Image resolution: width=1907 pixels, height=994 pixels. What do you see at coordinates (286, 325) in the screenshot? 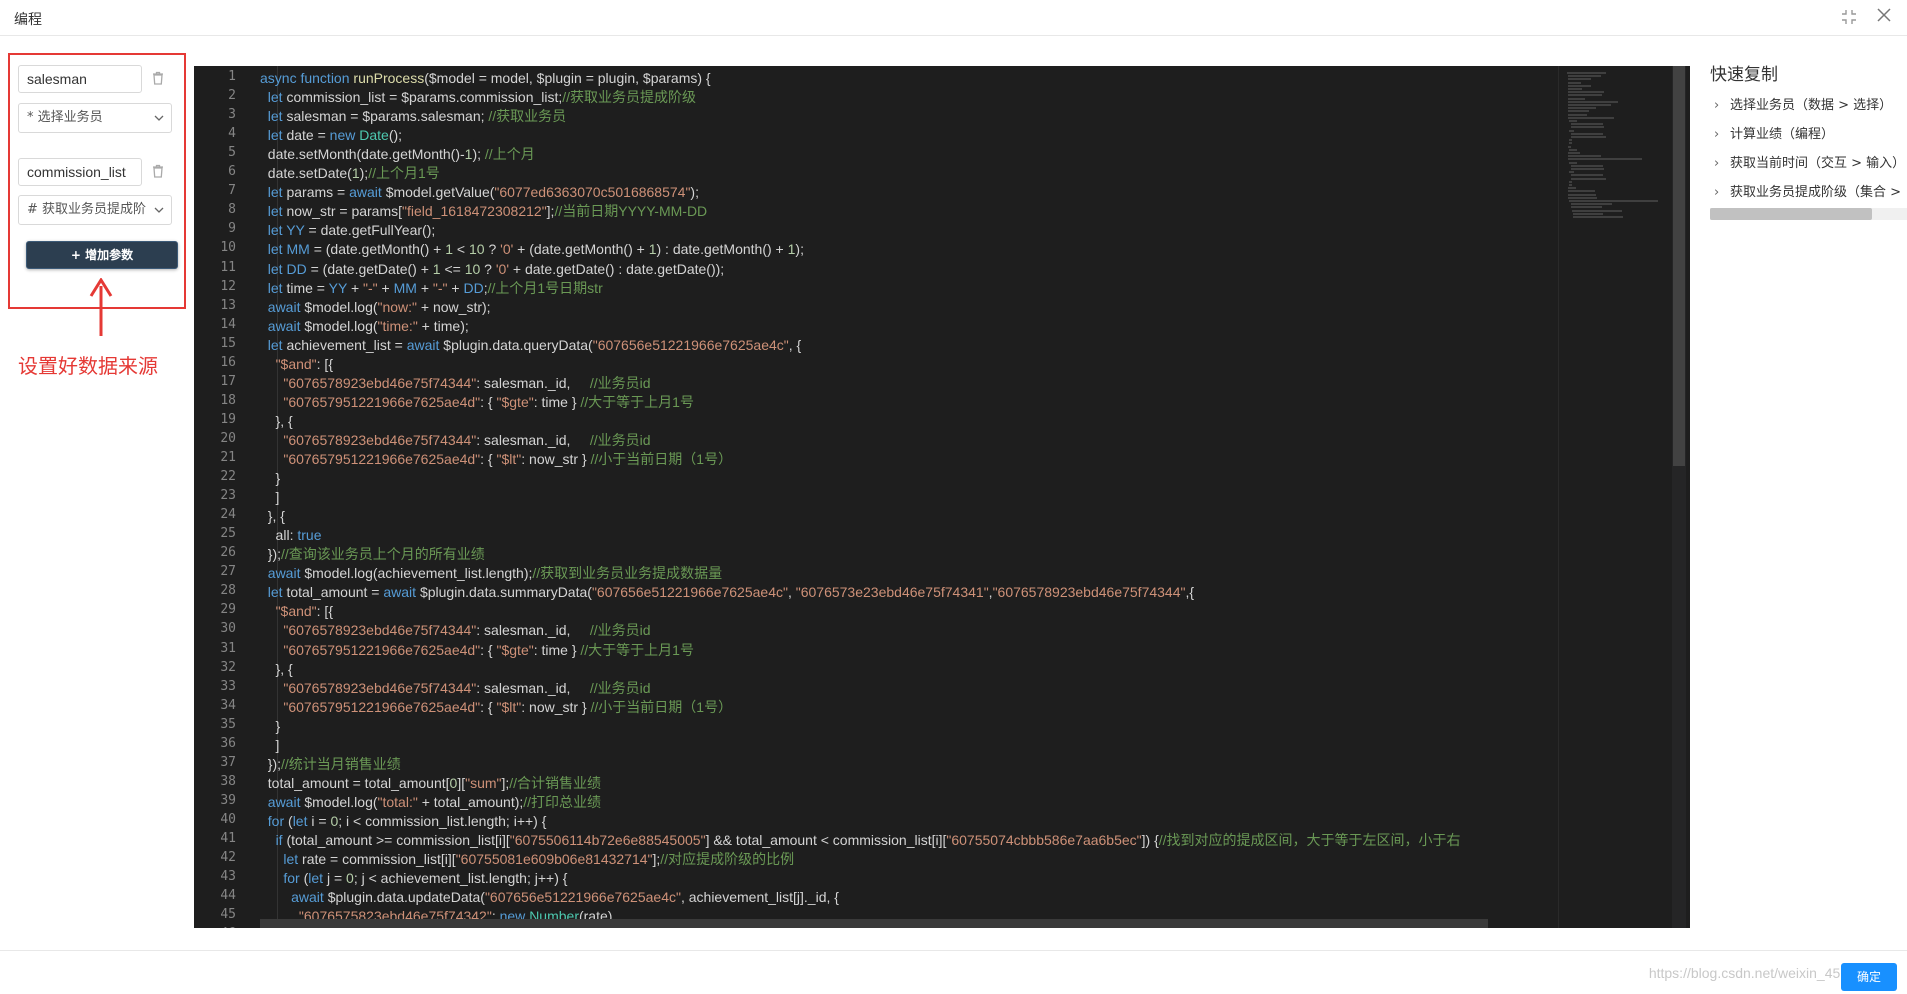
I see `code-token: await` at bounding box center [286, 325].